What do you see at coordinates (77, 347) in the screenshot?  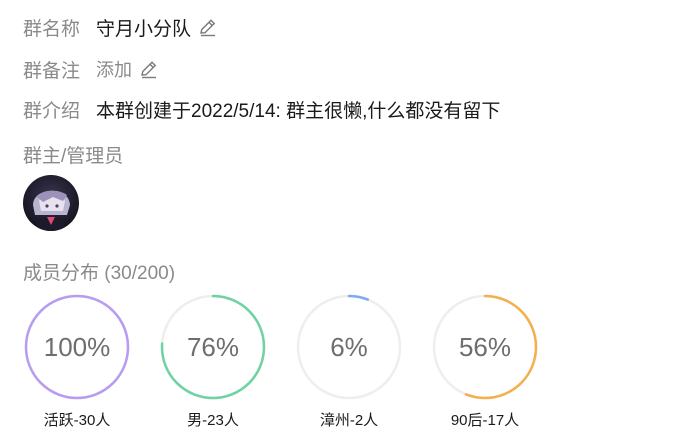 I see `active-percent: 100%` at bounding box center [77, 347].